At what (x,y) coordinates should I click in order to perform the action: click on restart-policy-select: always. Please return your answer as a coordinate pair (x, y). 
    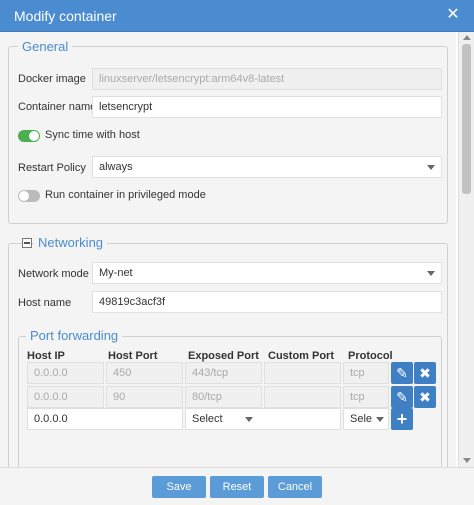
    Looking at the image, I should click on (267, 167).